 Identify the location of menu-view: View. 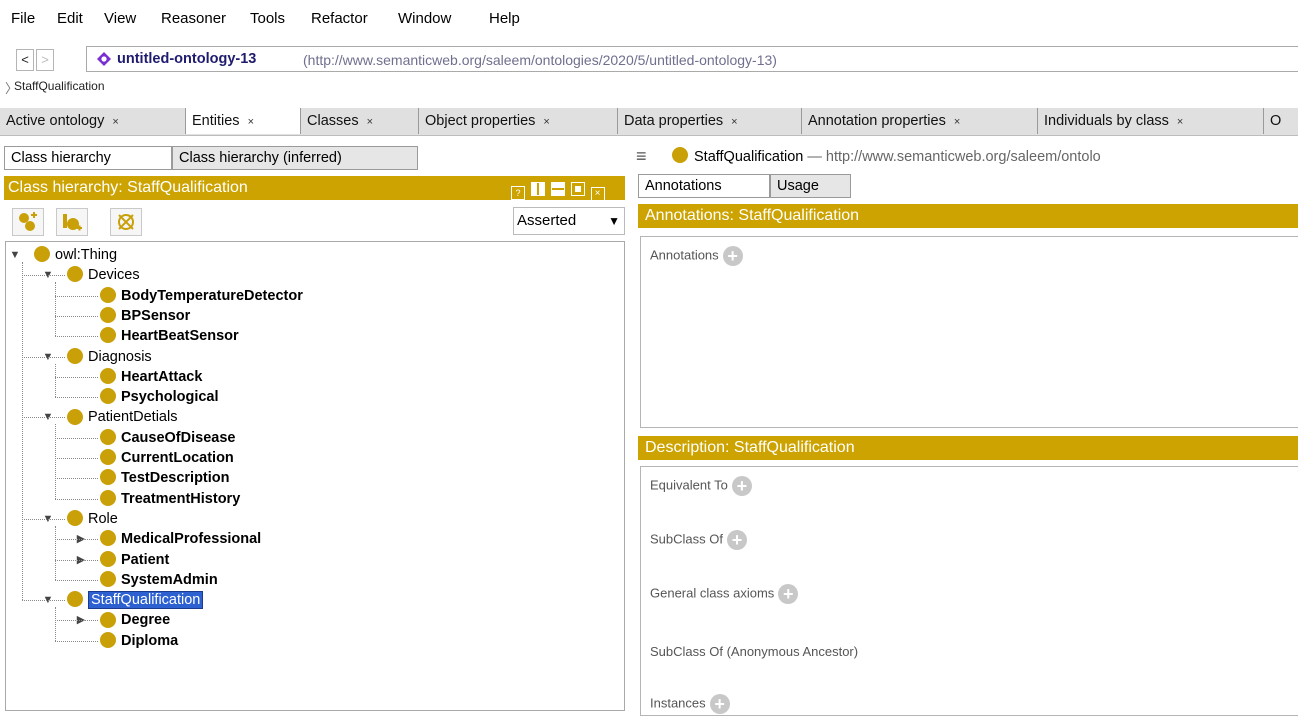
(120, 18).